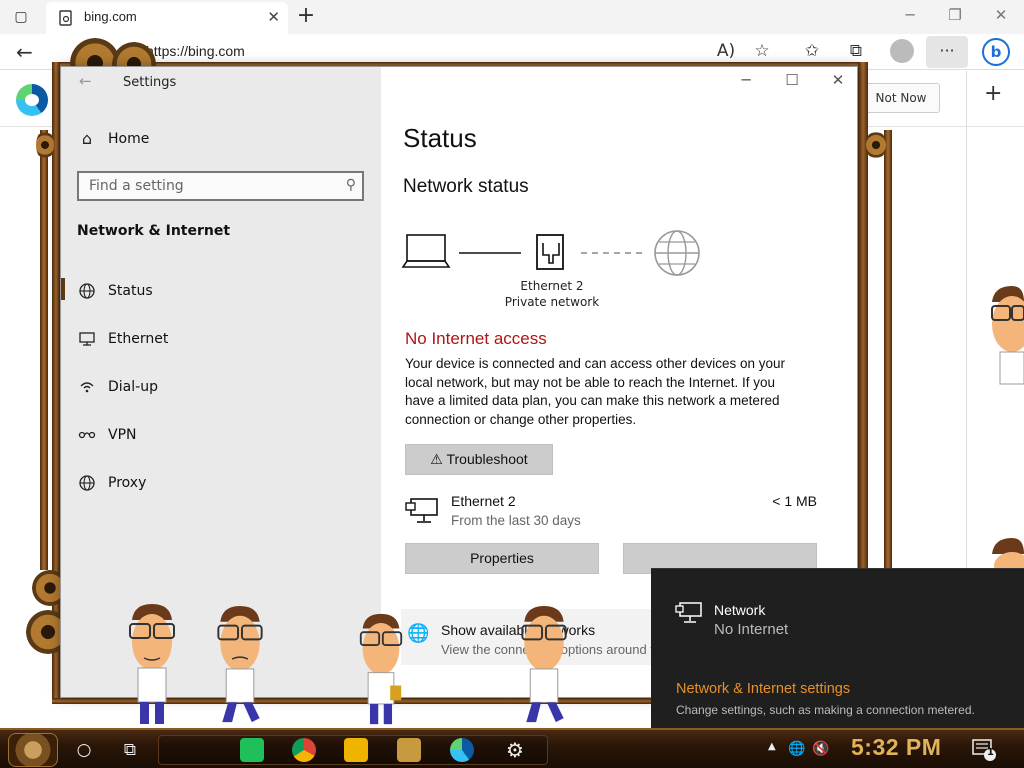 The width and height of the screenshot is (1024, 768). Describe the element at coordinates (222, 141) in the screenshot. I see `nav-home: ⌂ Home` at that location.